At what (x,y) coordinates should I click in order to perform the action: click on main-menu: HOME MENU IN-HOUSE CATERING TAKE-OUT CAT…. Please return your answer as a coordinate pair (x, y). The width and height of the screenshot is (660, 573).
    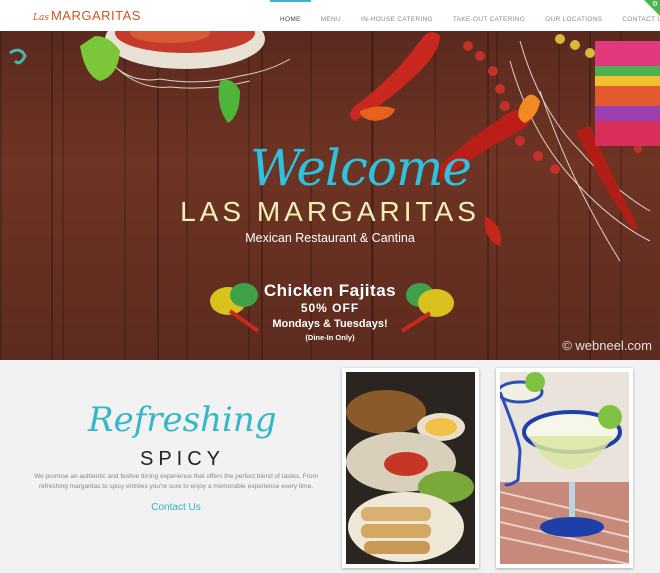
    Looking at the image, I should click on (465, 15).